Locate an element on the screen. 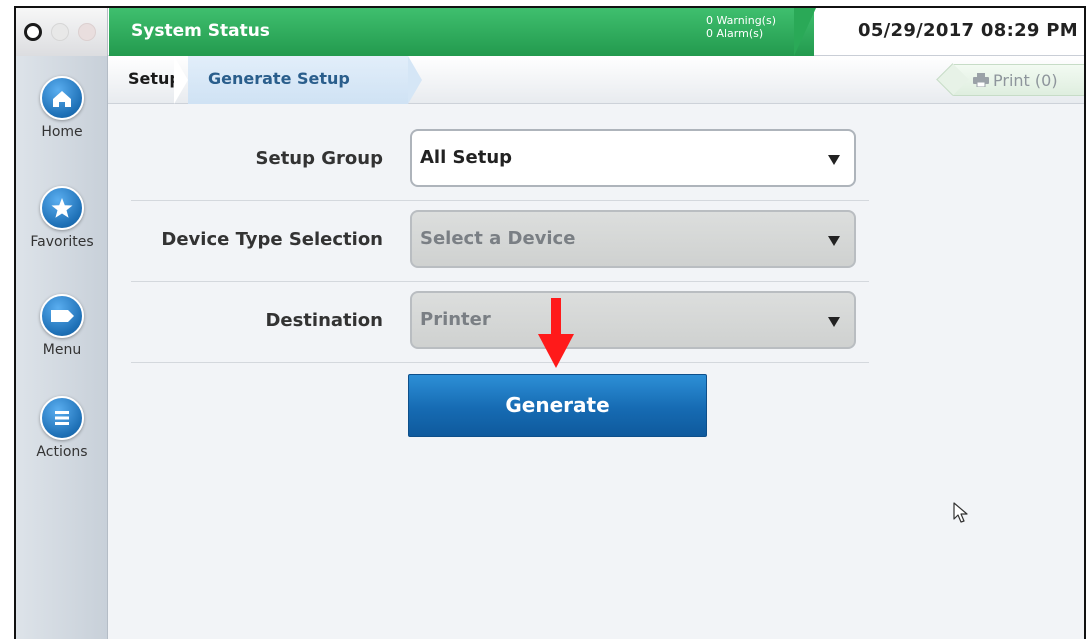 Image resolution: width=1088 pixels, height=639 pixels. warning-count: 0 Warning(s) is located at coordinates (740, 20).